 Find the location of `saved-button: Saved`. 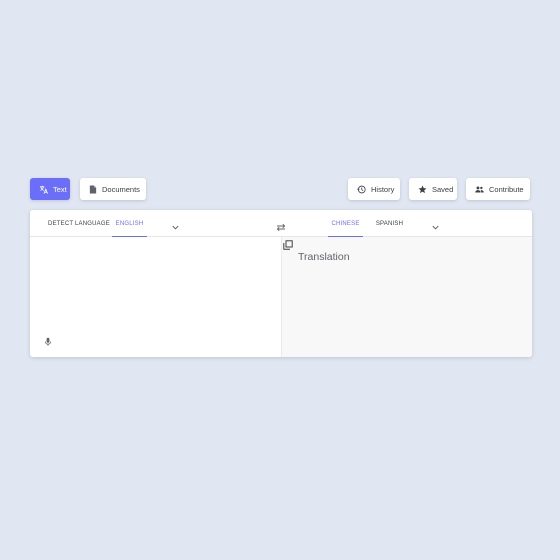

saved-button: Saved is located at coordinates (433, 189).